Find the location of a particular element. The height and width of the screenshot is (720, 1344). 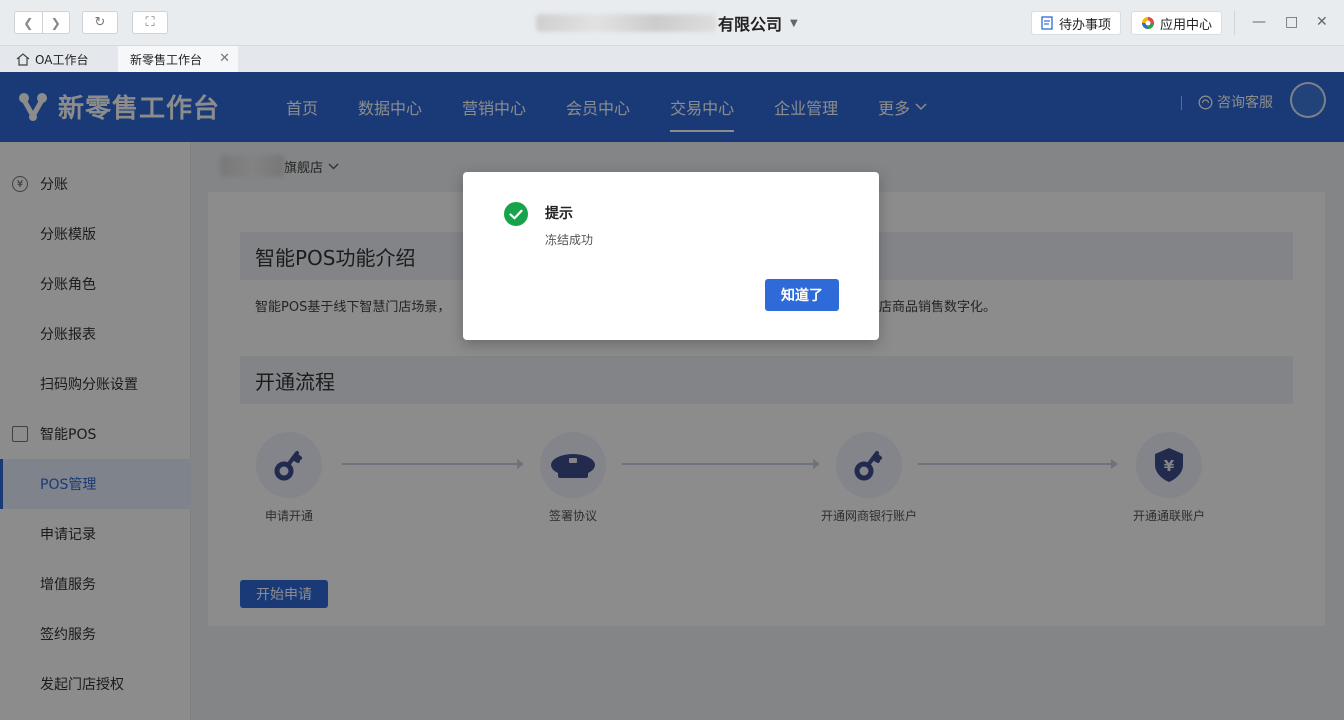

company-name: 有限公司 is located at coordinates (750, 24).